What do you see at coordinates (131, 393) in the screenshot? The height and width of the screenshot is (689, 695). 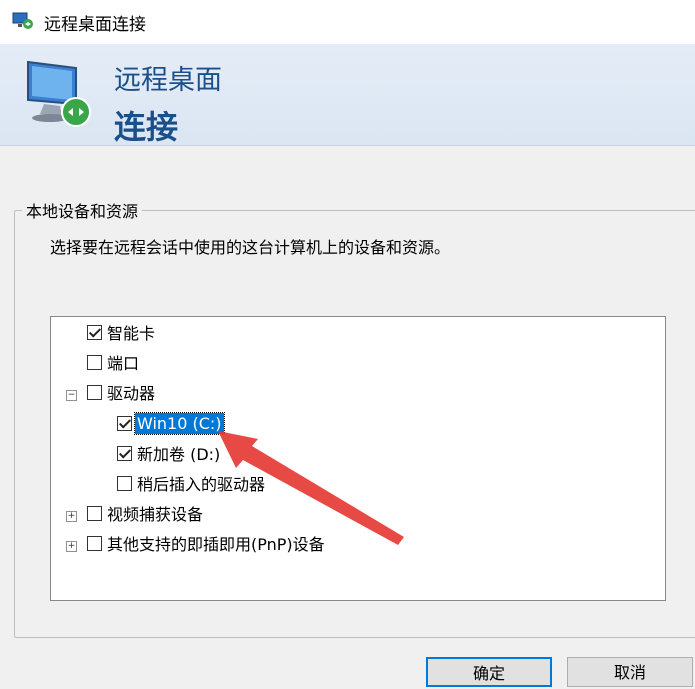 I see `tree-item-label: 驱动器` at bounding box center [131, 393].